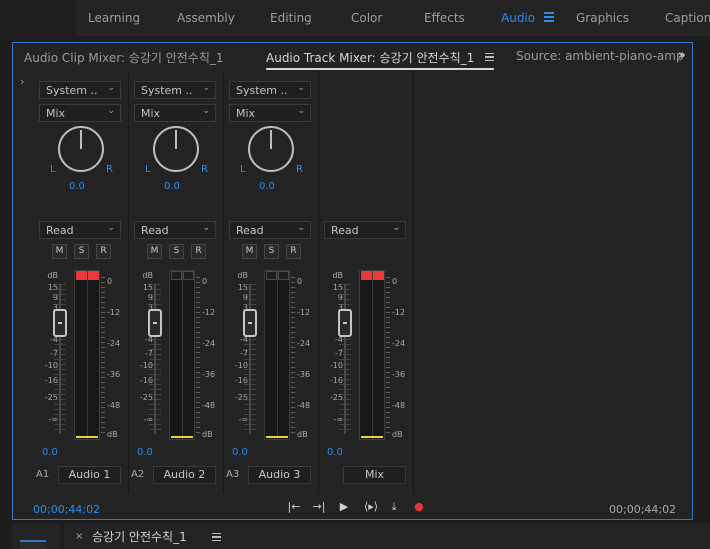 Image resolution: width=710 pixels, height=549 pixels. Describe the element at coordinates (394, 507) in the screenshot. I see `export-icon: ⤓` at that location.